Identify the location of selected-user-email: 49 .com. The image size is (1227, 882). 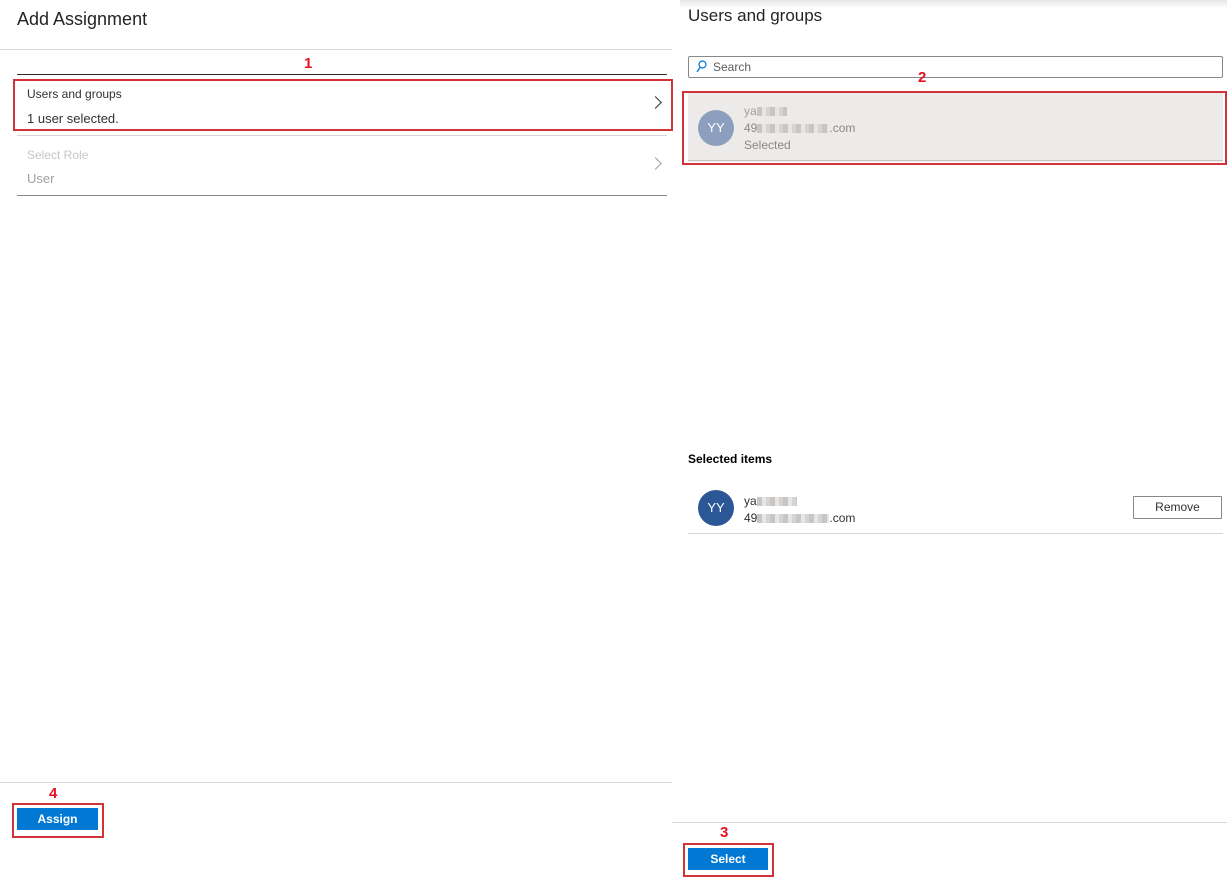
(800, 518).